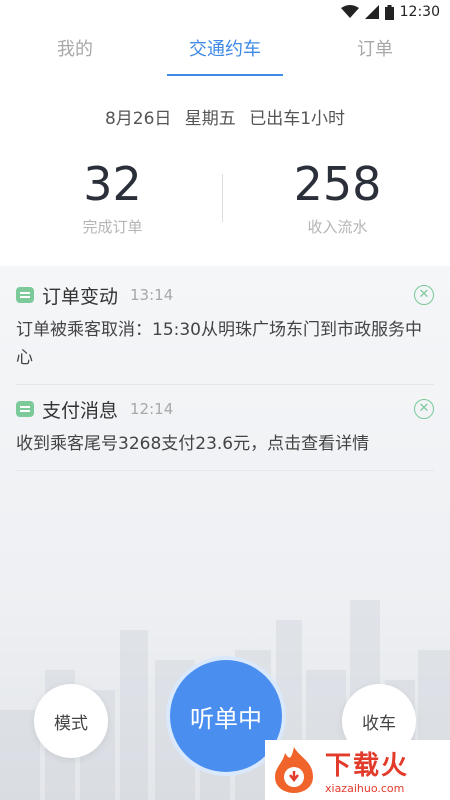 The height and width of the screenshot is (800, 450). I want to click on stat-value: 258, so click(337, 184).